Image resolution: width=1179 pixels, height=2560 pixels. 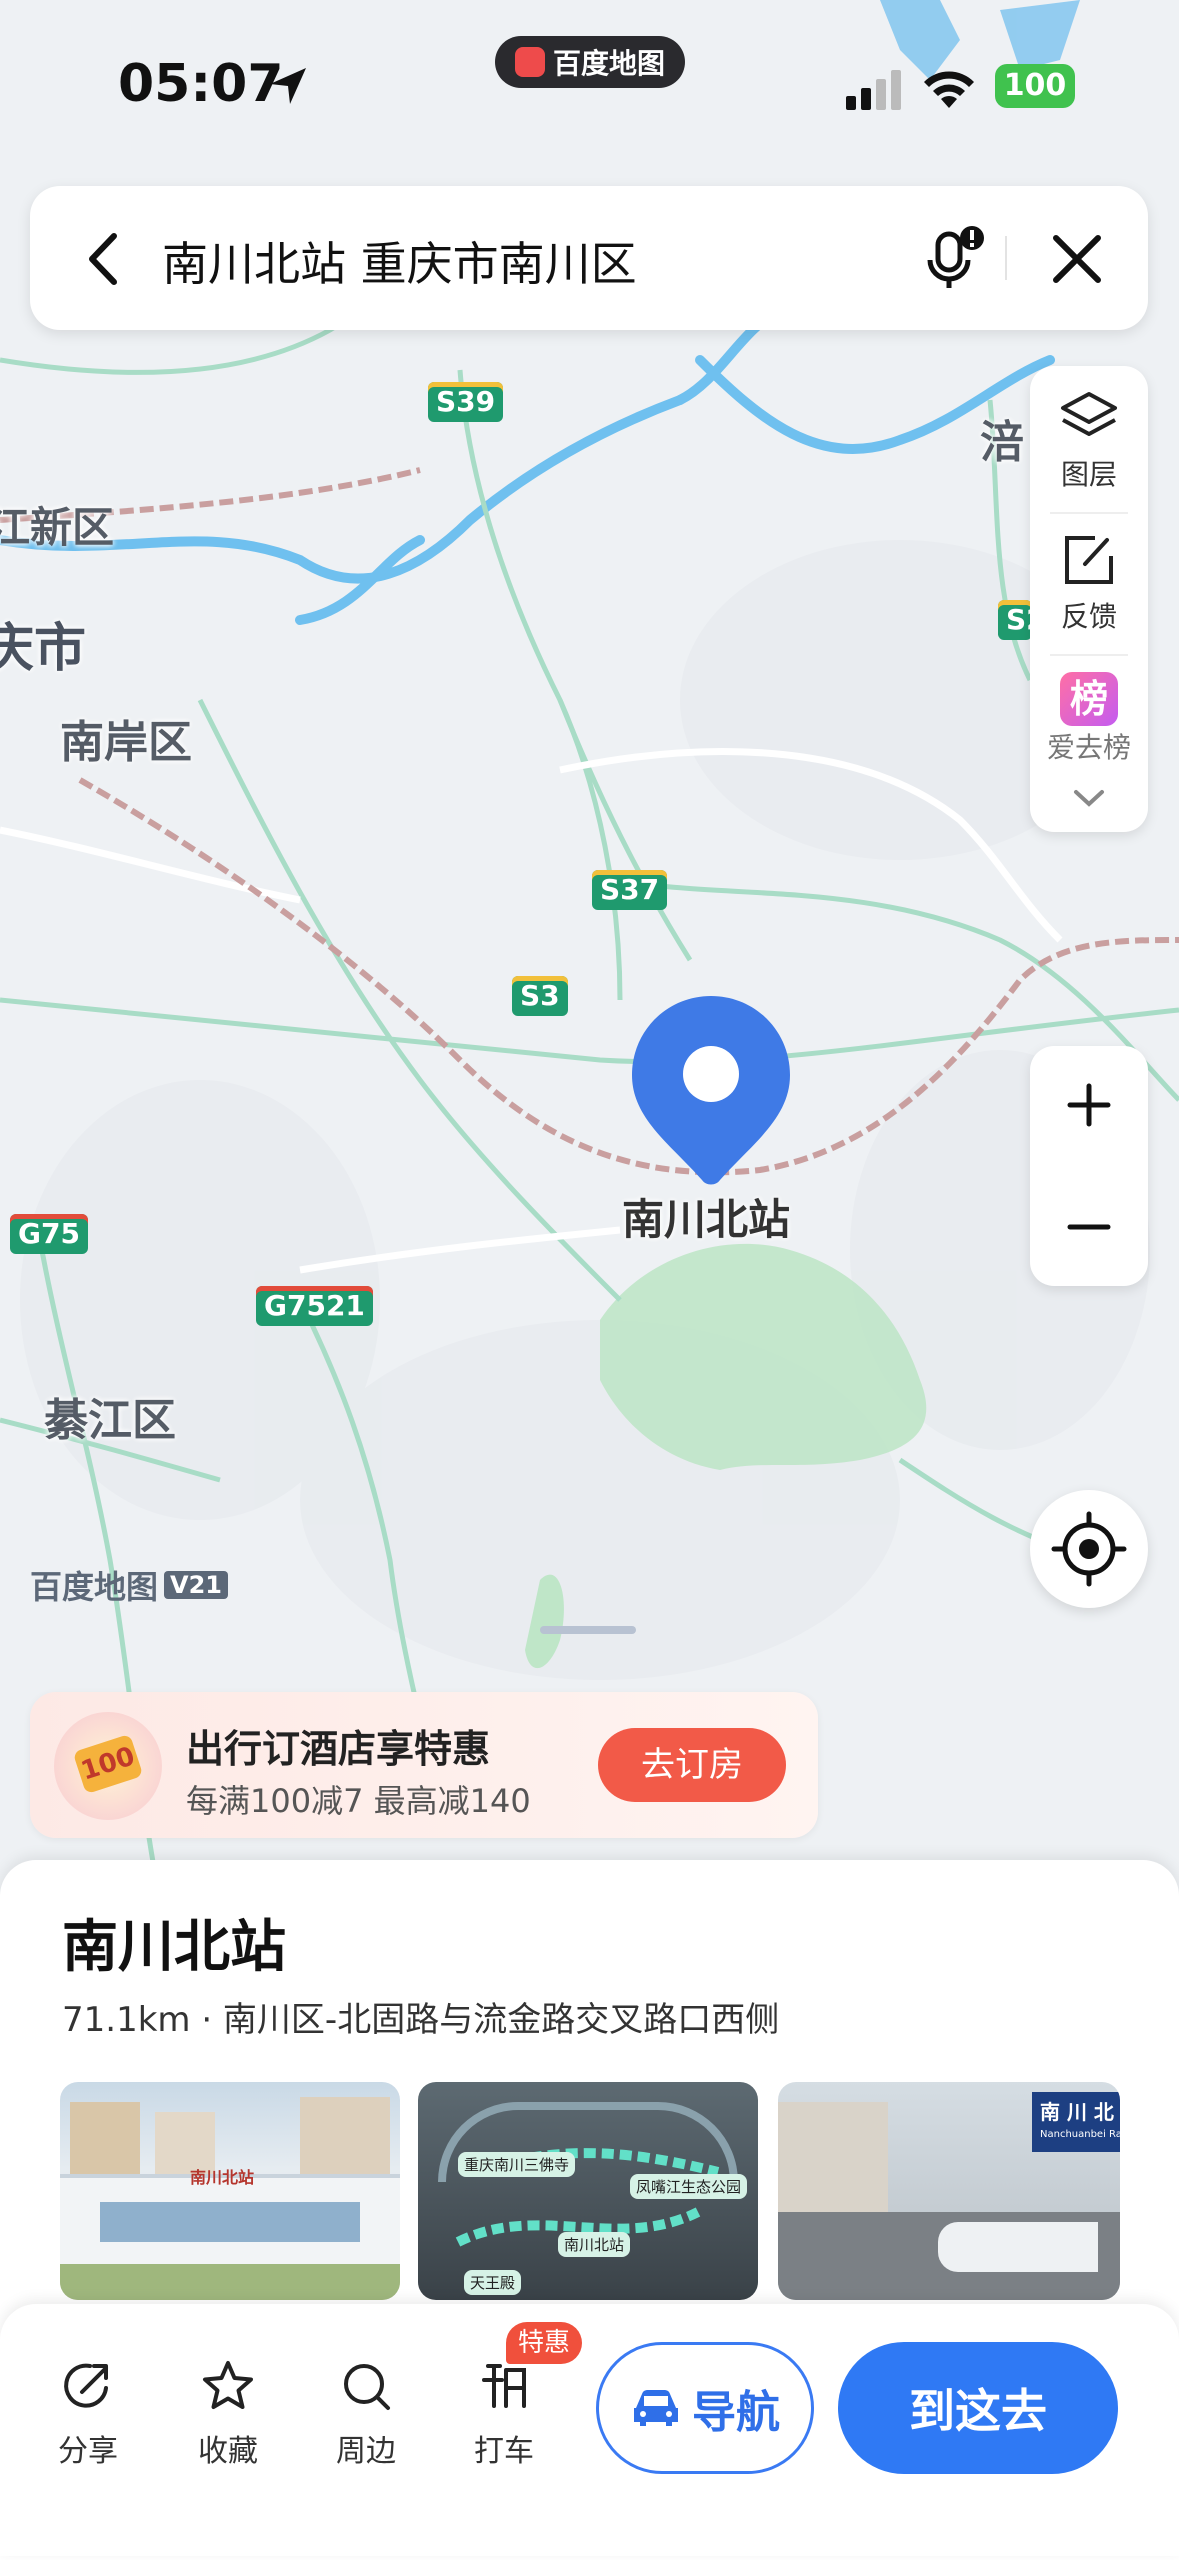 What do you see at coordinates (174, 1947) in the screenshot?
I see `place-name: 南川北站` at bounding box center [174, 1947].